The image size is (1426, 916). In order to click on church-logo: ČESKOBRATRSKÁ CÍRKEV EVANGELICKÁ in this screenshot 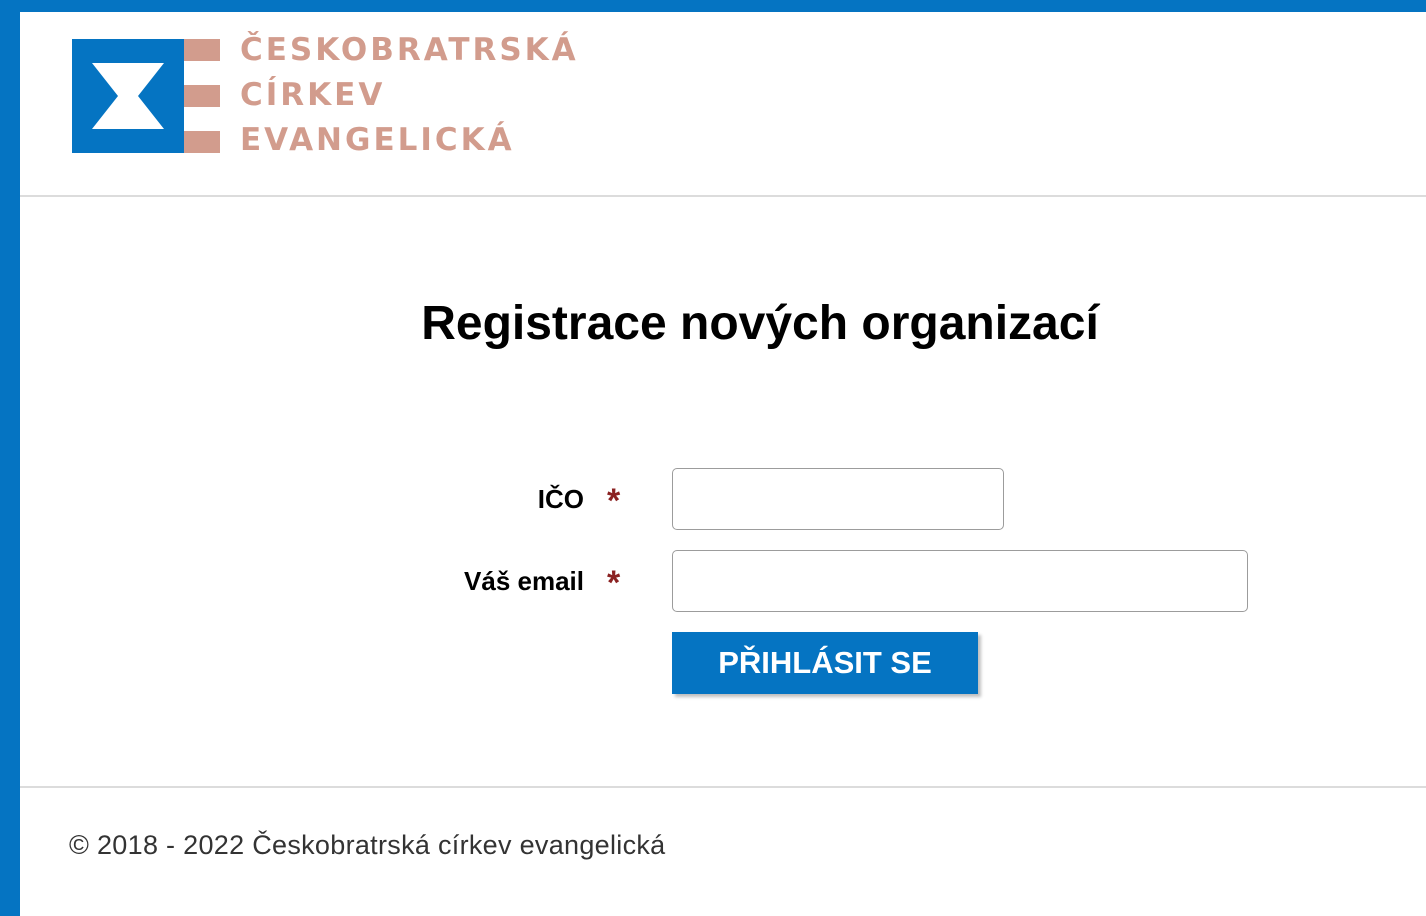, I will do `click(332, 95)`.